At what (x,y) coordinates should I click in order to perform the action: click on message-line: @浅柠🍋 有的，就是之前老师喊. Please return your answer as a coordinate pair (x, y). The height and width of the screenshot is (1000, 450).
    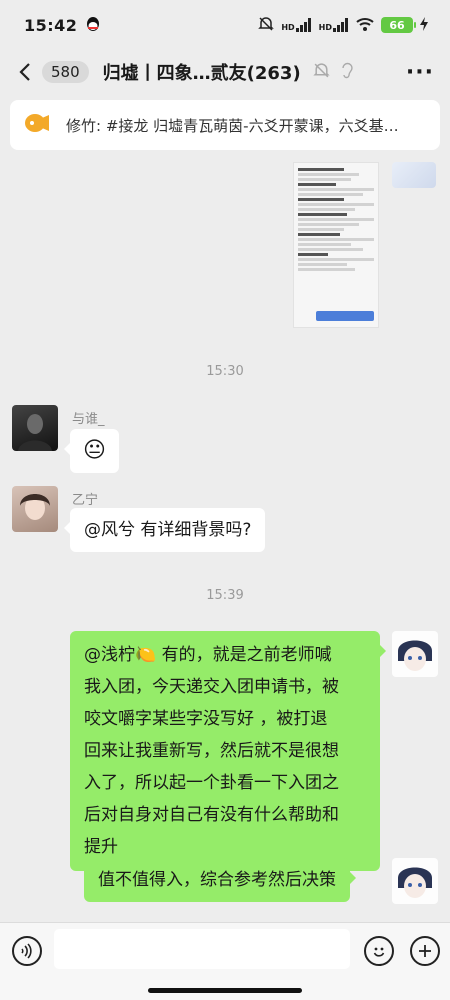
    Looking at the image, I should click on (208, 655).